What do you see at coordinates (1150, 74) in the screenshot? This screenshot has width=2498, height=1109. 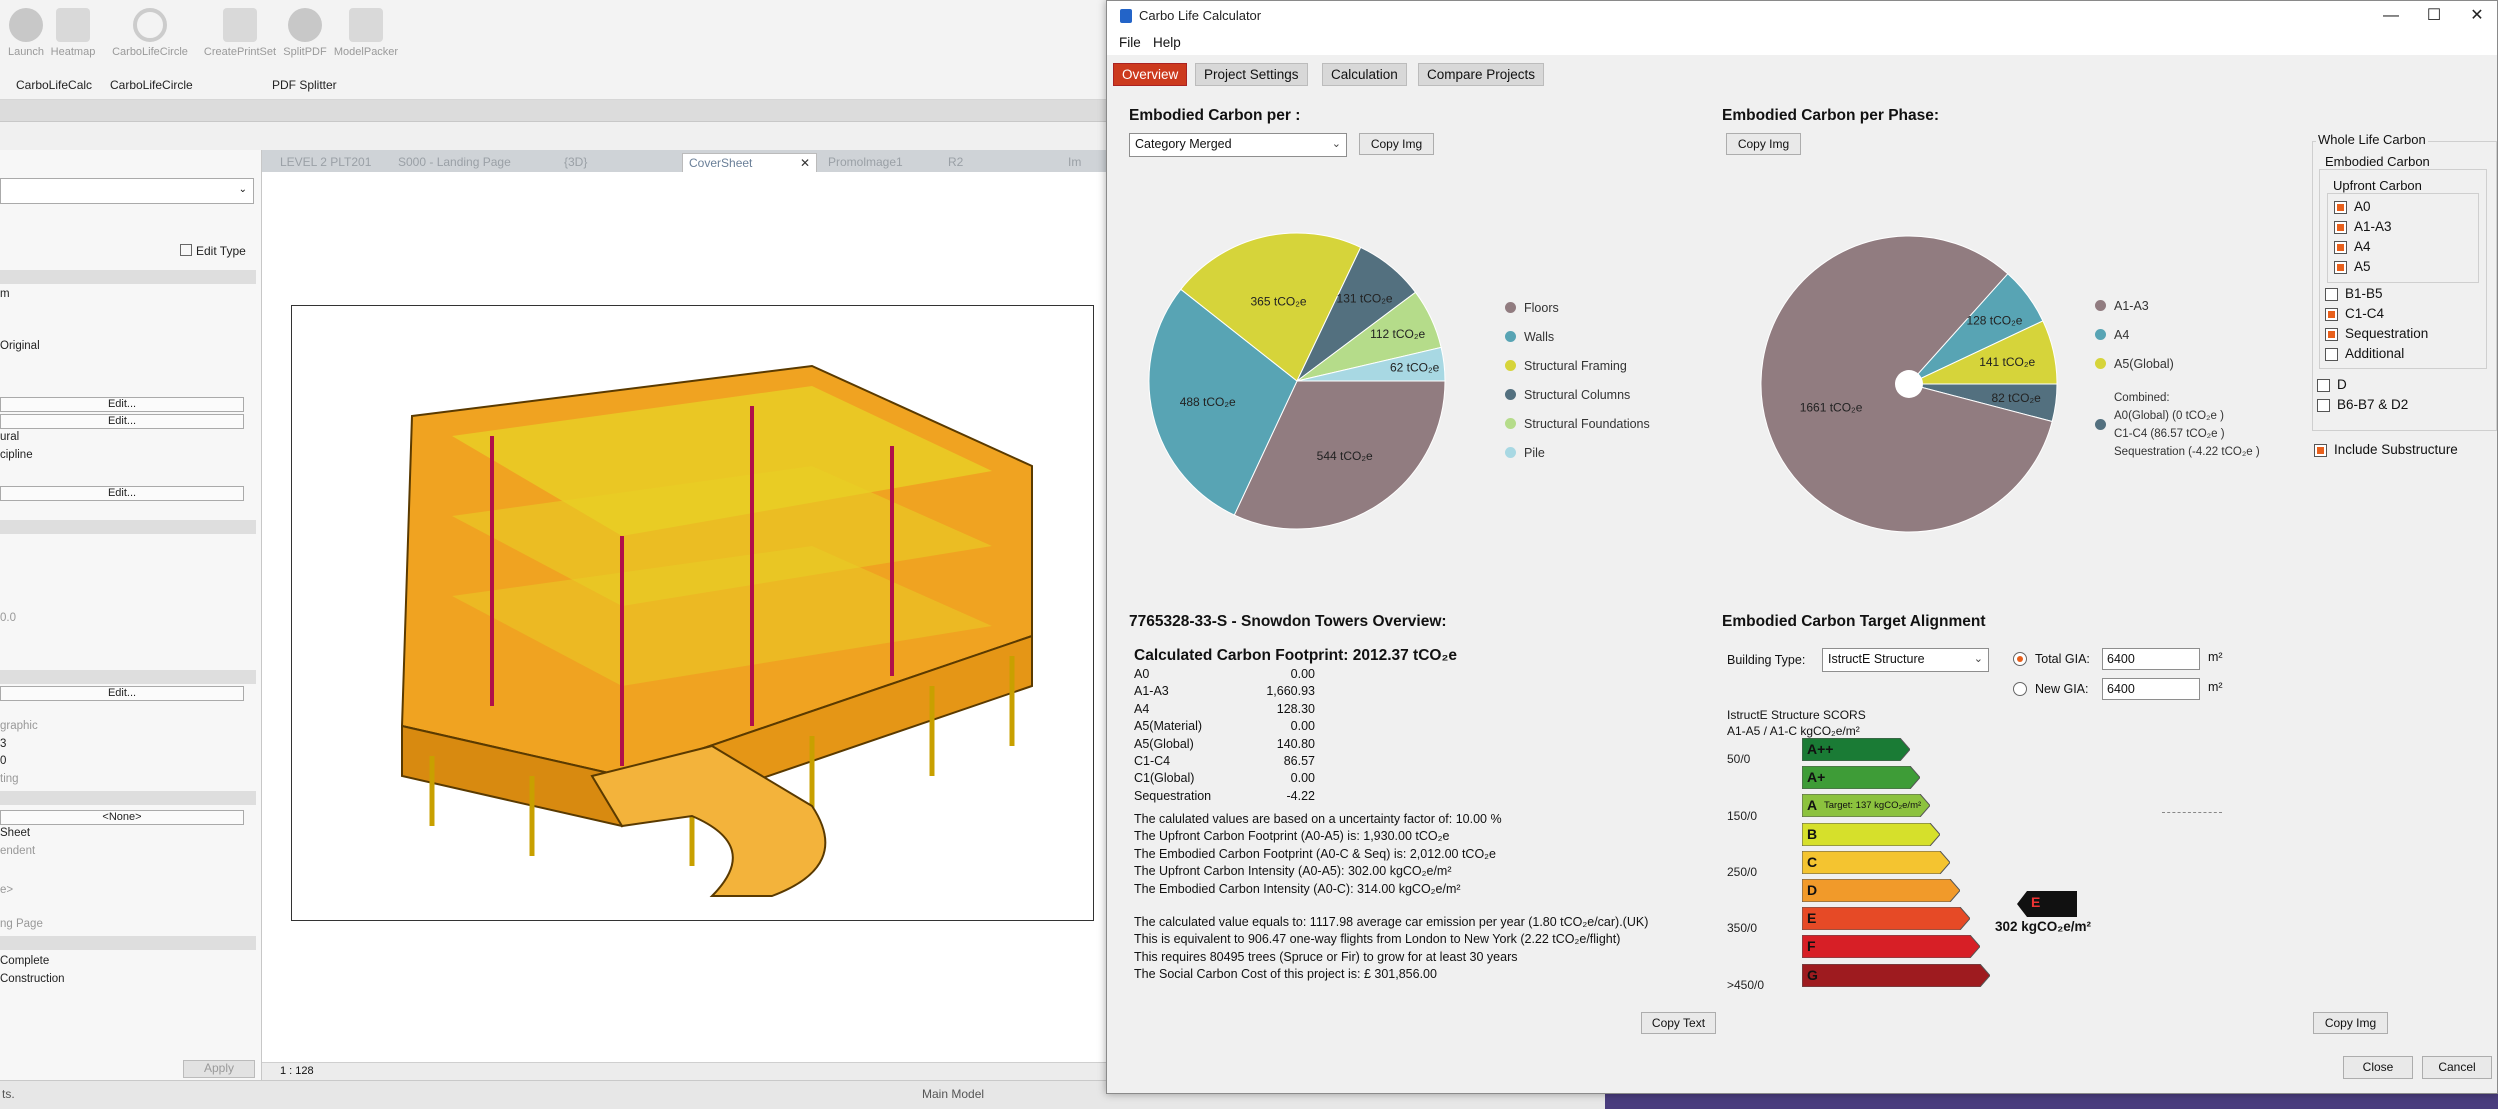 I see `tab-overview: Overview` at bounding box center [1150, 74].